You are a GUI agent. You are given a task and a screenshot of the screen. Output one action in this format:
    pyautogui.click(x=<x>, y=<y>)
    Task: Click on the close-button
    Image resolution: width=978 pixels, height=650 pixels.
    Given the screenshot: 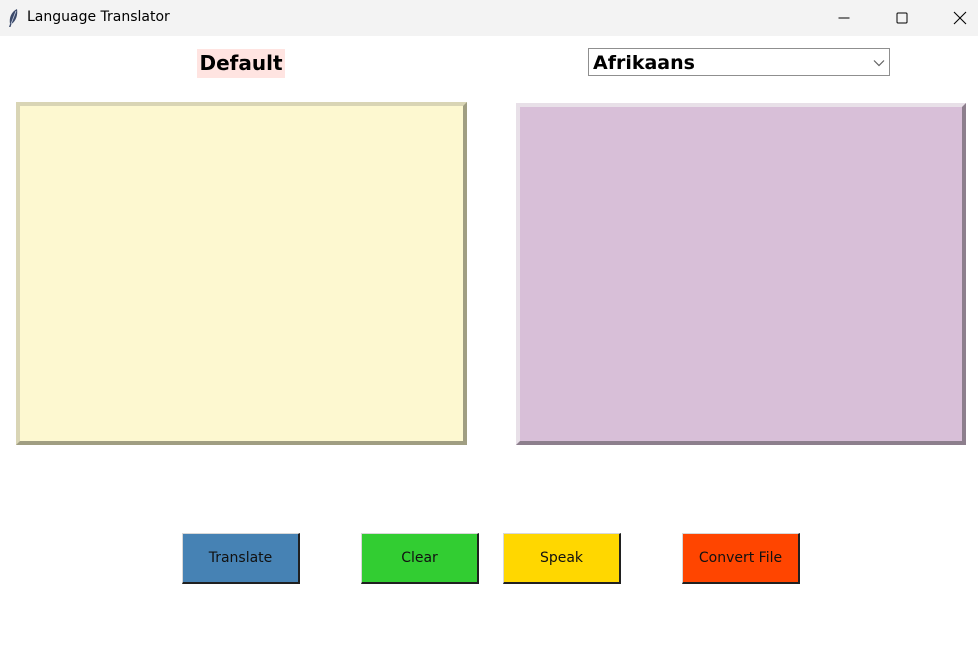 What is the action you would take?
    pyautogui.click(x=955, y=18)
    